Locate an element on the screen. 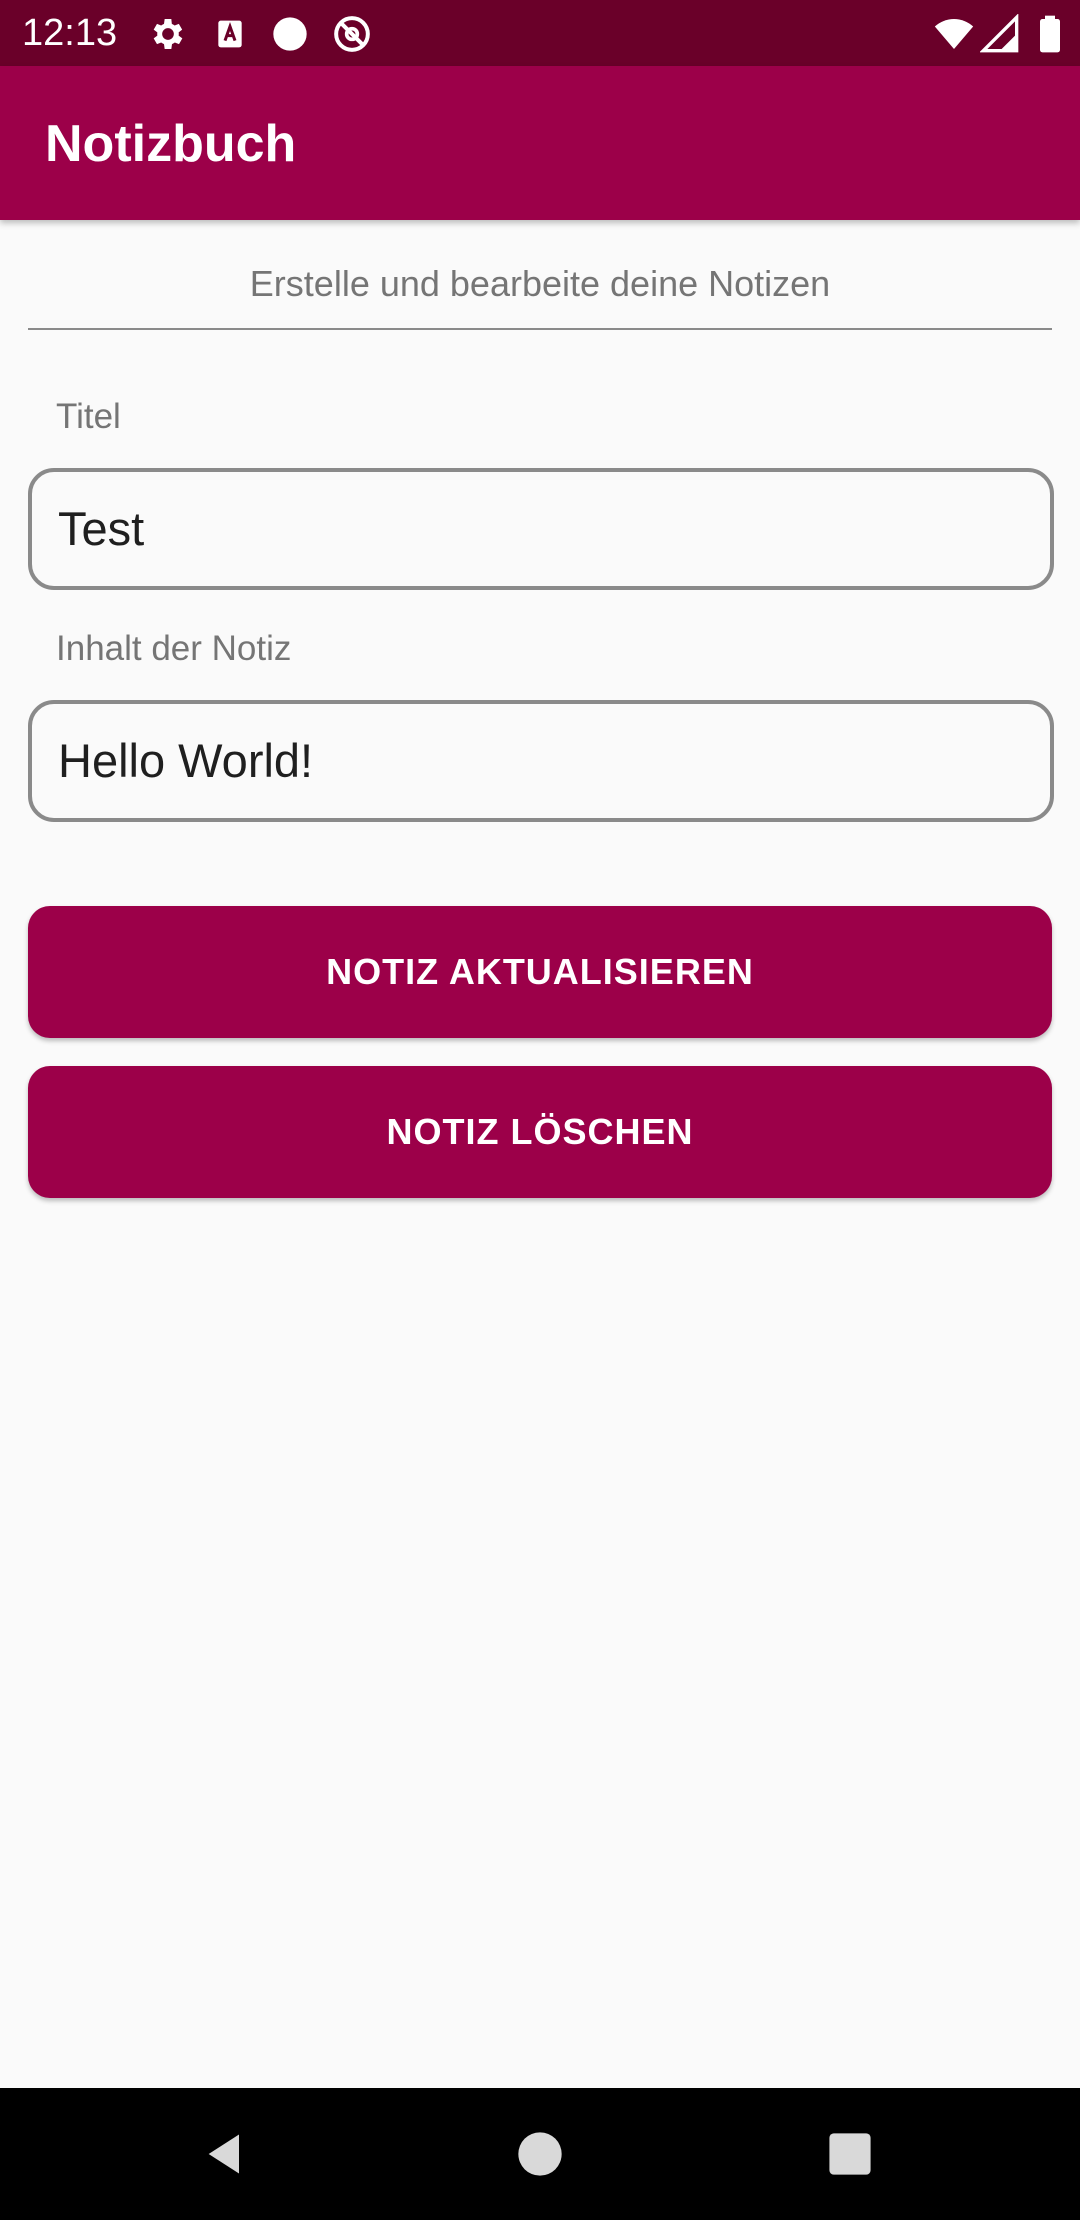 This screenshot has height=2220, width=1080. title-input-value: Test is located at coordinates (101, 528).